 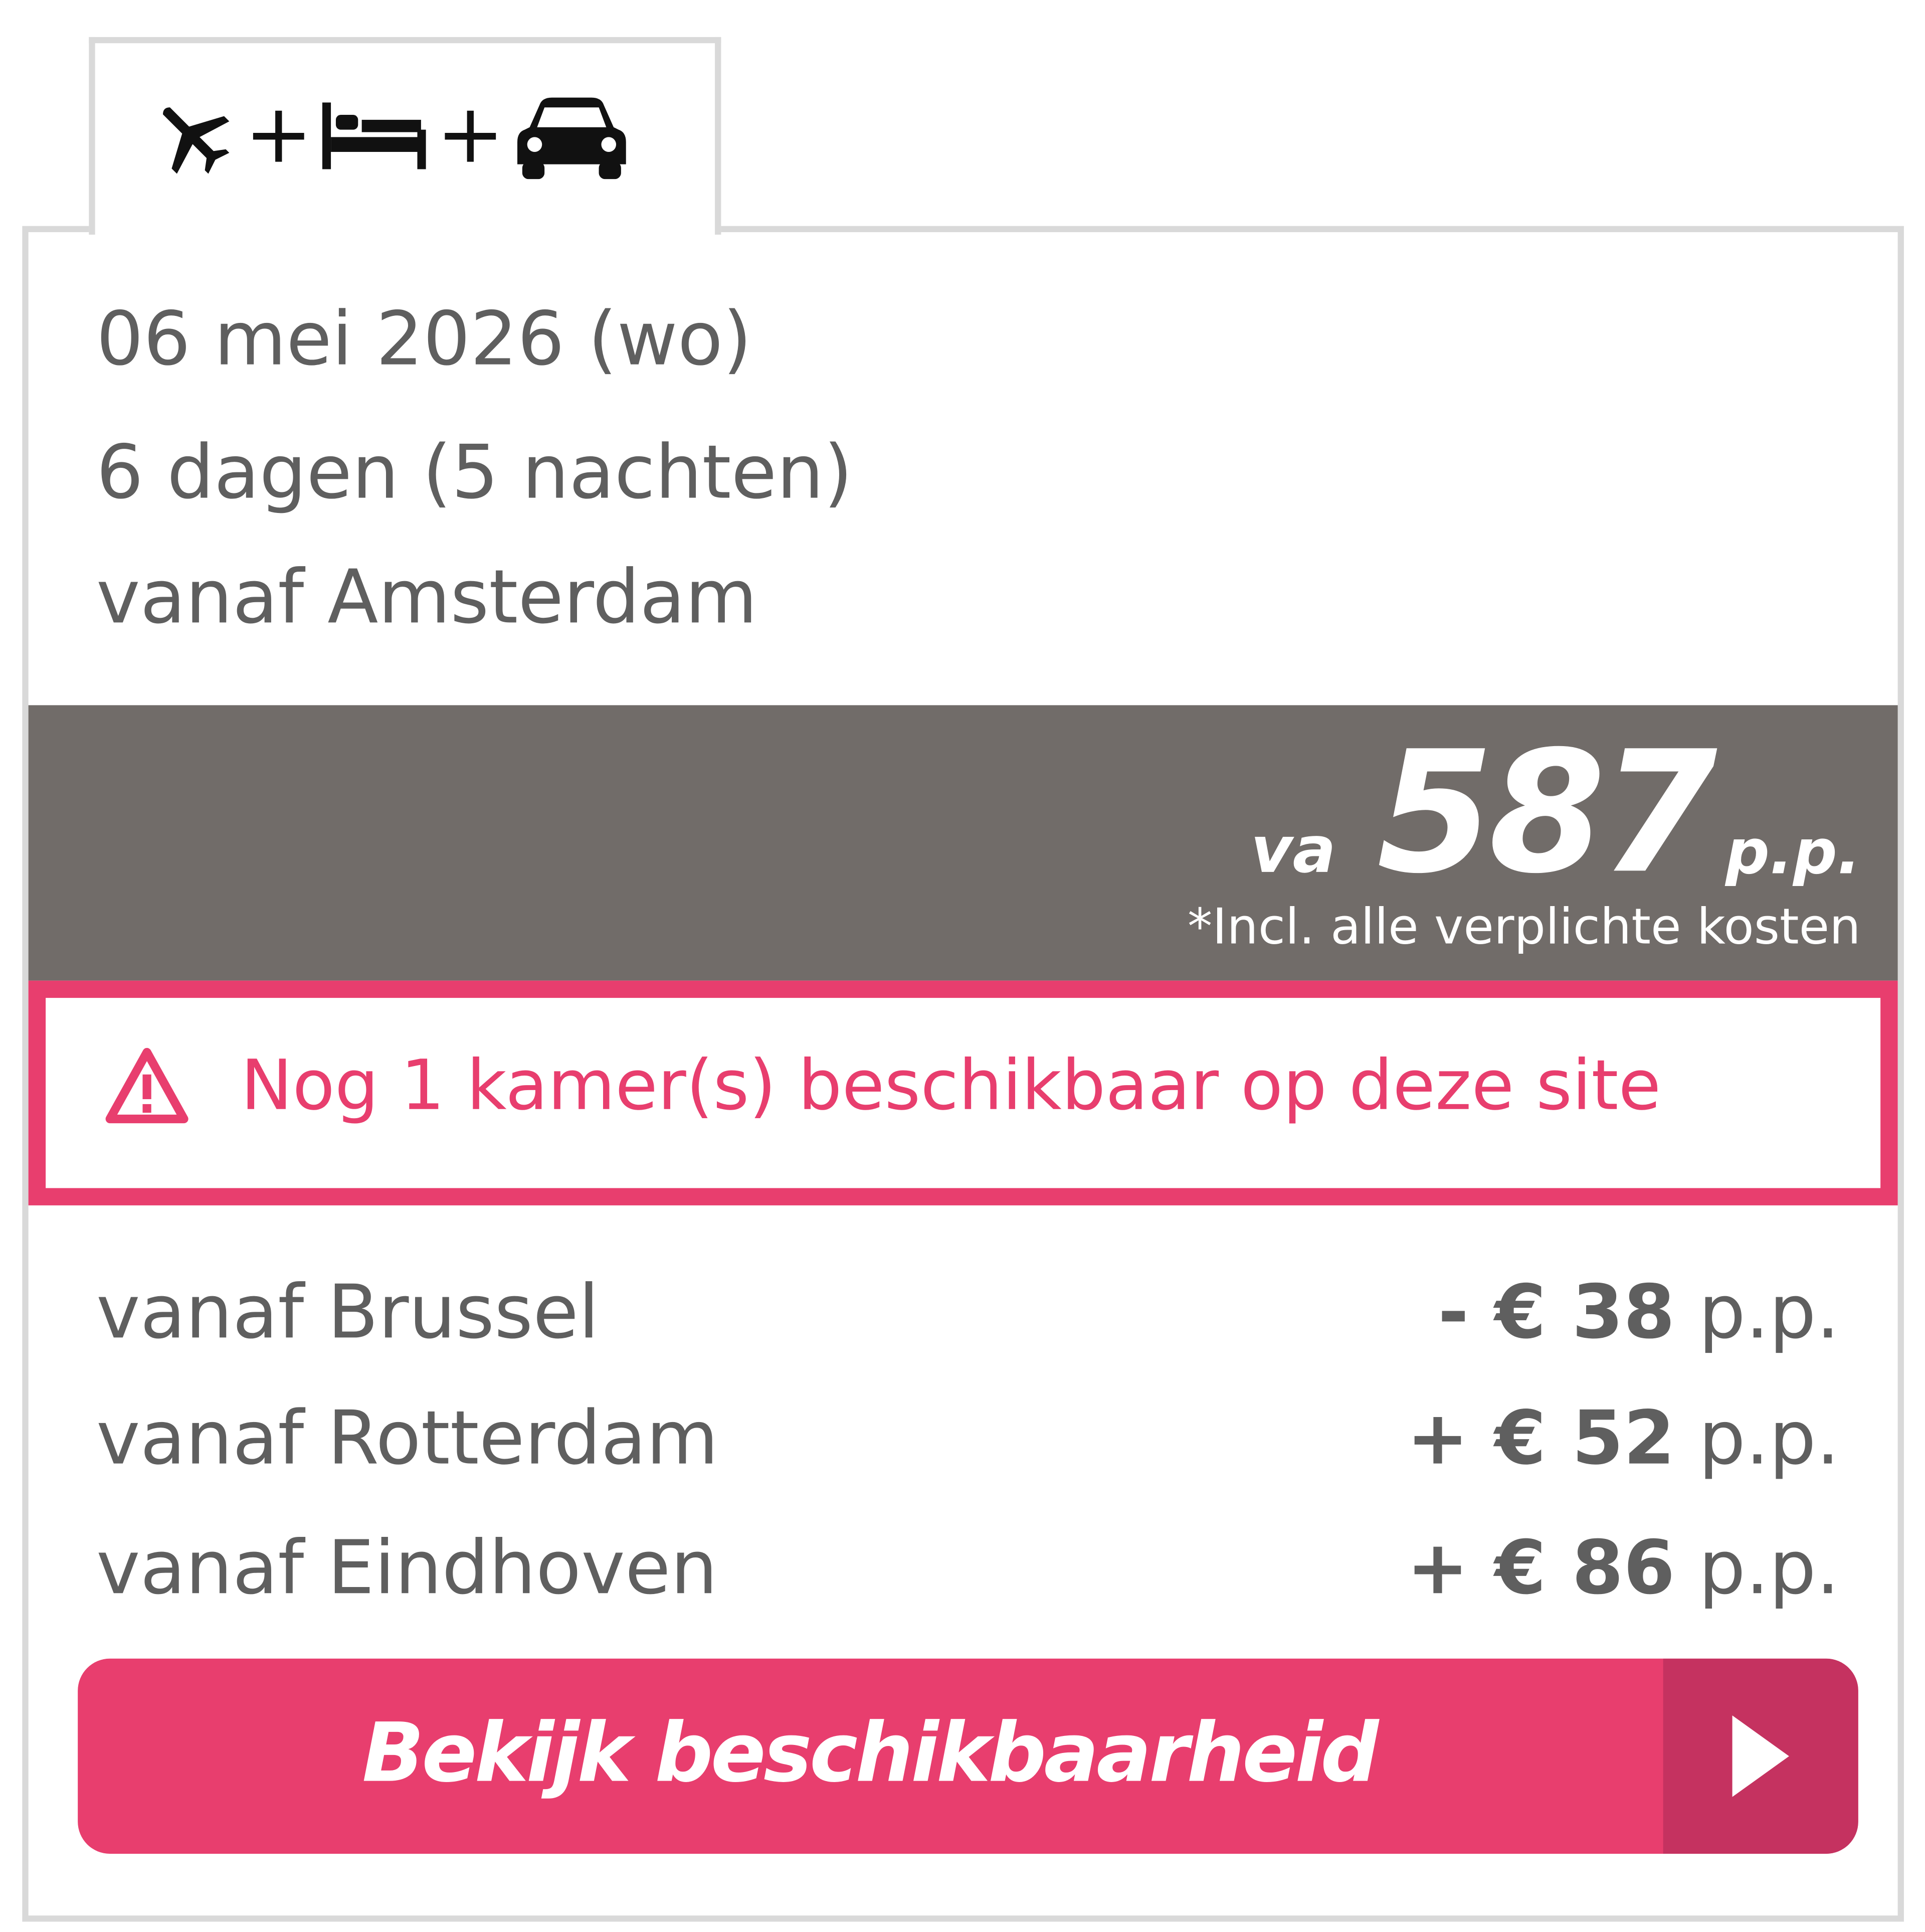 What do you see at coordinates (968, 1574) in the screenshot?
I see `list-item: vanaf Eindhoven + € 86 p.p.` at bounding box center [968, 1574].